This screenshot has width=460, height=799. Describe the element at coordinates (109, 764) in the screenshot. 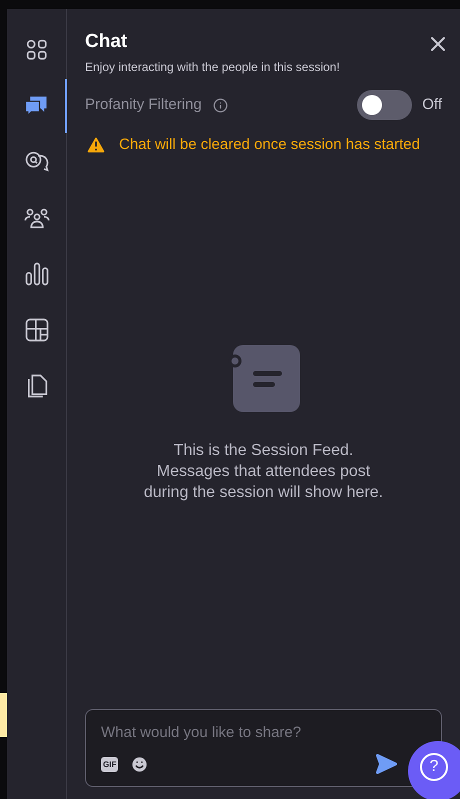

I see `gif-button: GIF` at that location.